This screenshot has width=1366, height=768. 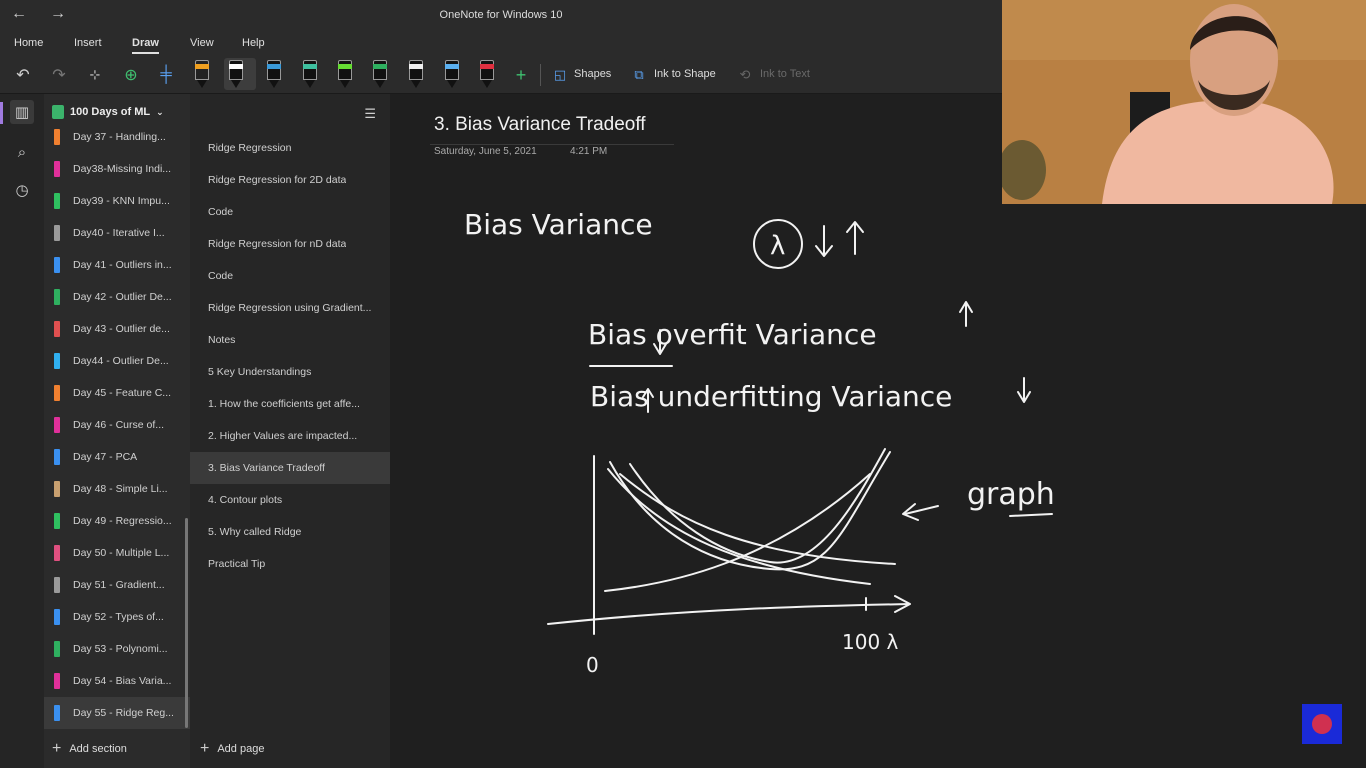 What do you see at coordinates (145, 45) in the screenshot?
I see `tab-draw: Draw` at bounding box center [145, 45].